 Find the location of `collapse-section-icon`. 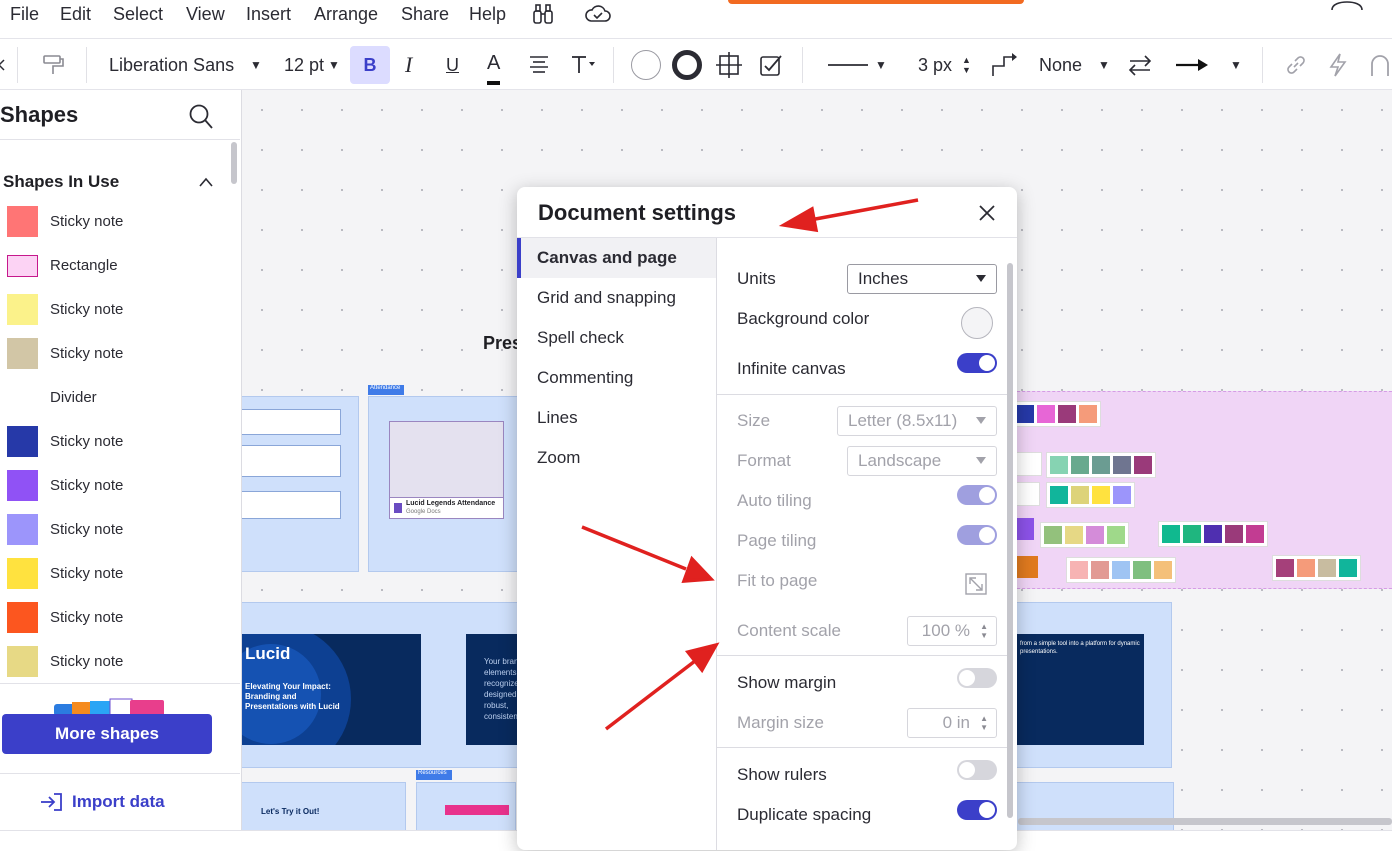

collapse-section-icon is located at coordinates (206, 182).